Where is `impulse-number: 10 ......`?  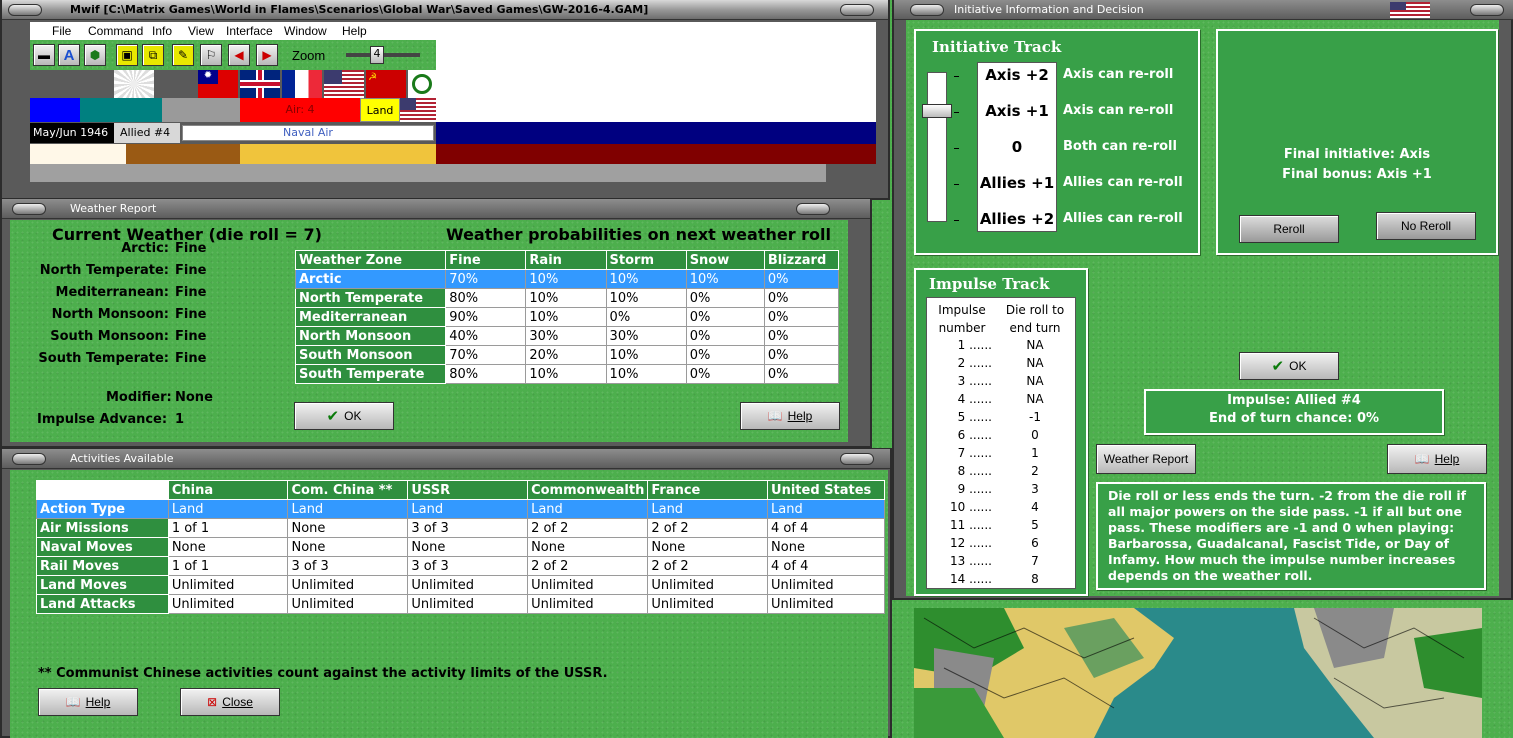 impulse-number: 10 ...... is located at coordinates (971, 507).